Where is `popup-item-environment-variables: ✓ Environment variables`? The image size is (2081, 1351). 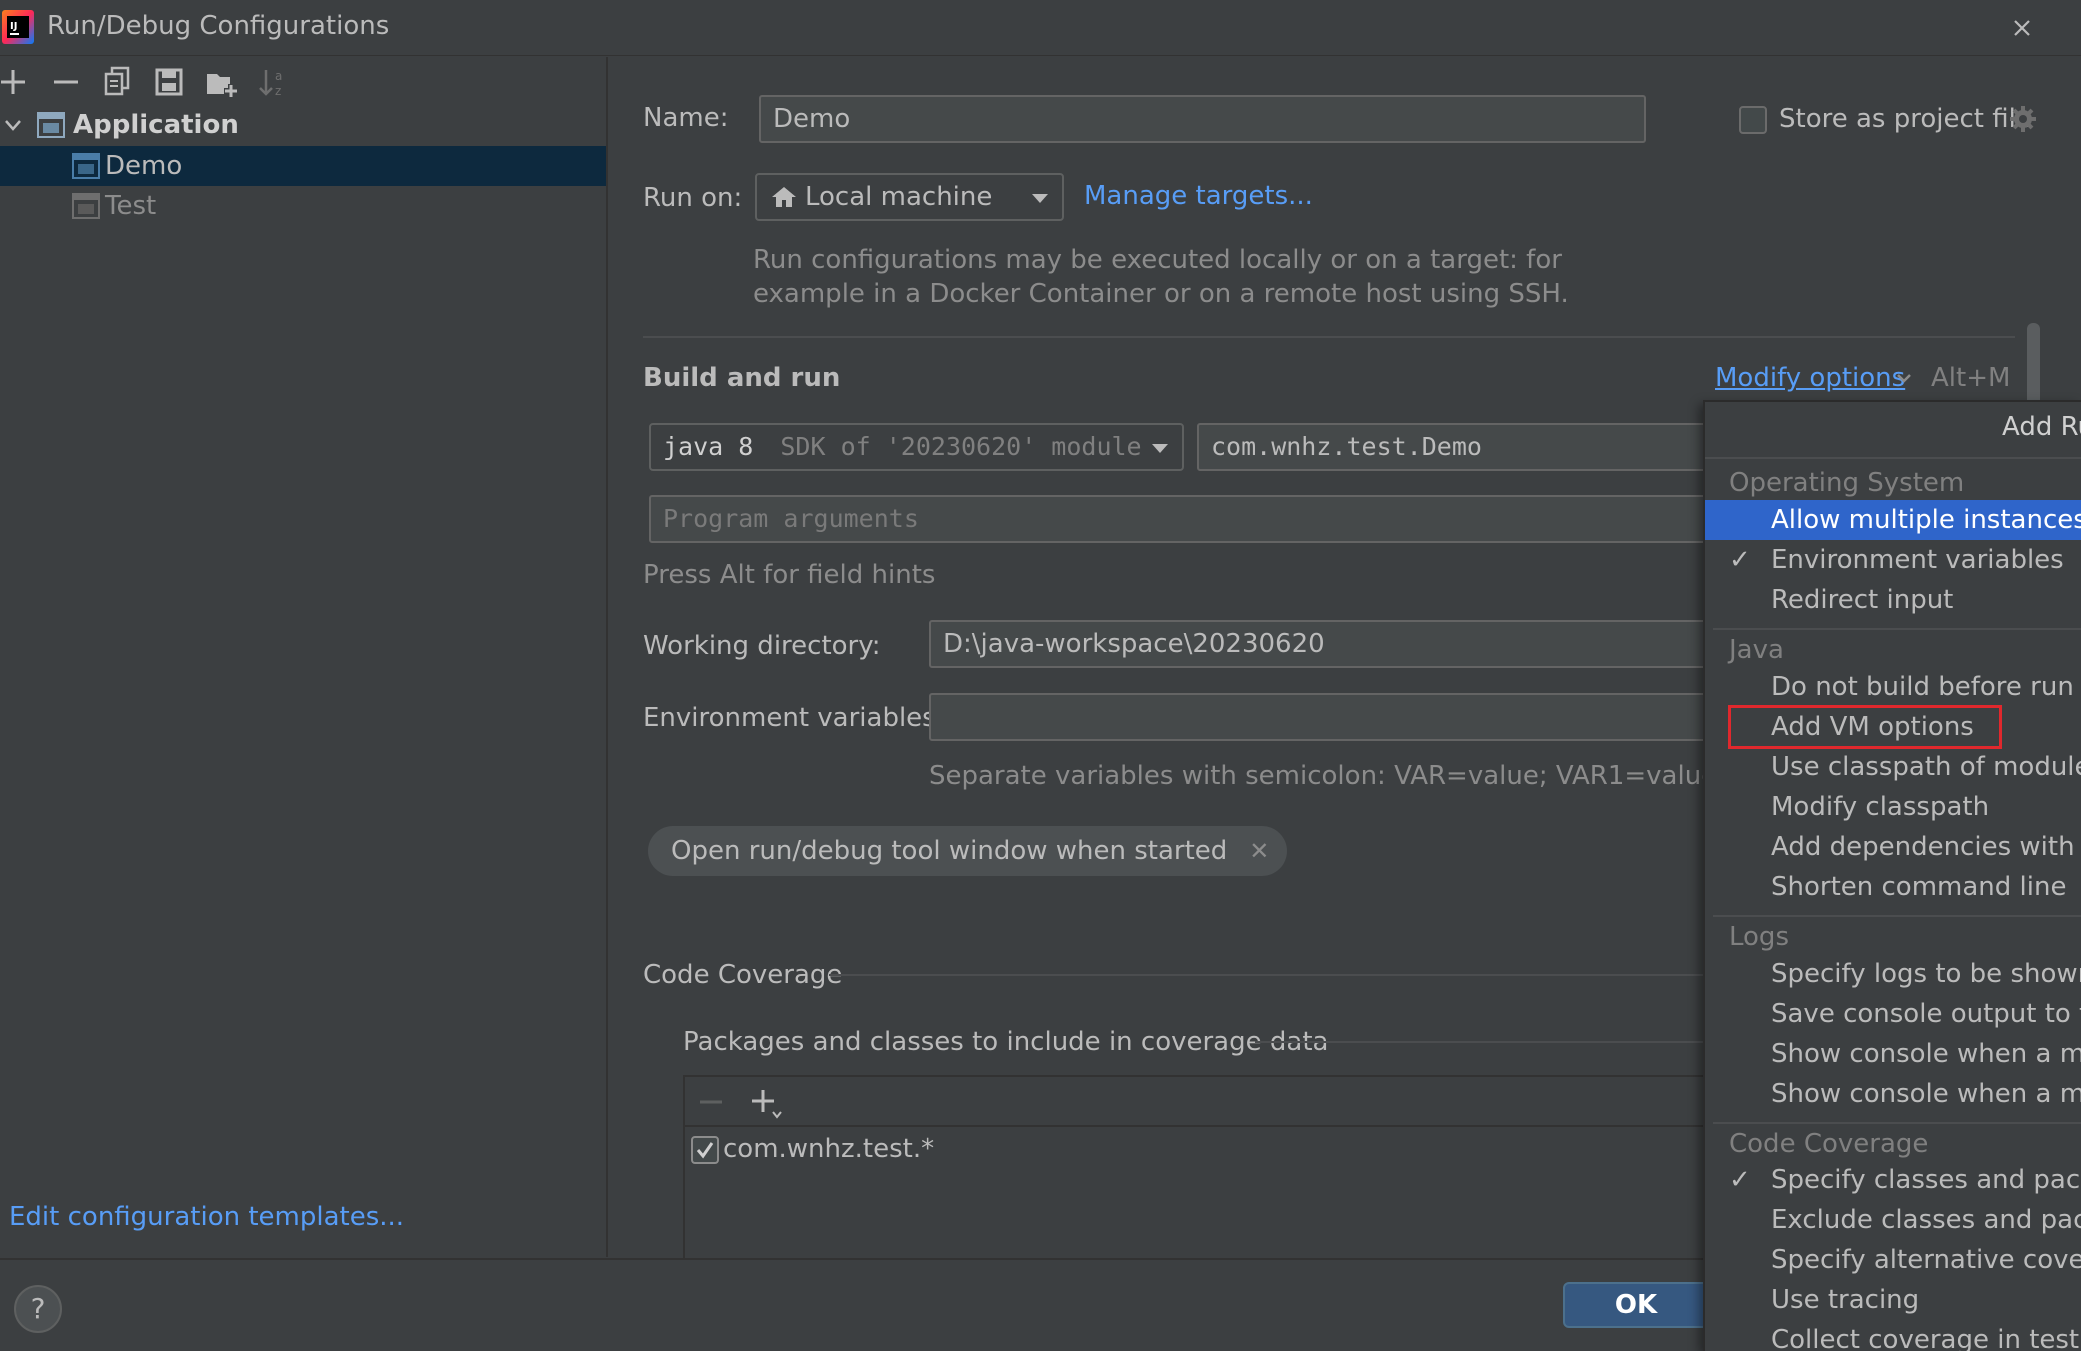 popup-item-environment-variables: ✓ Environment variables is located at coordinates (1893, 560).